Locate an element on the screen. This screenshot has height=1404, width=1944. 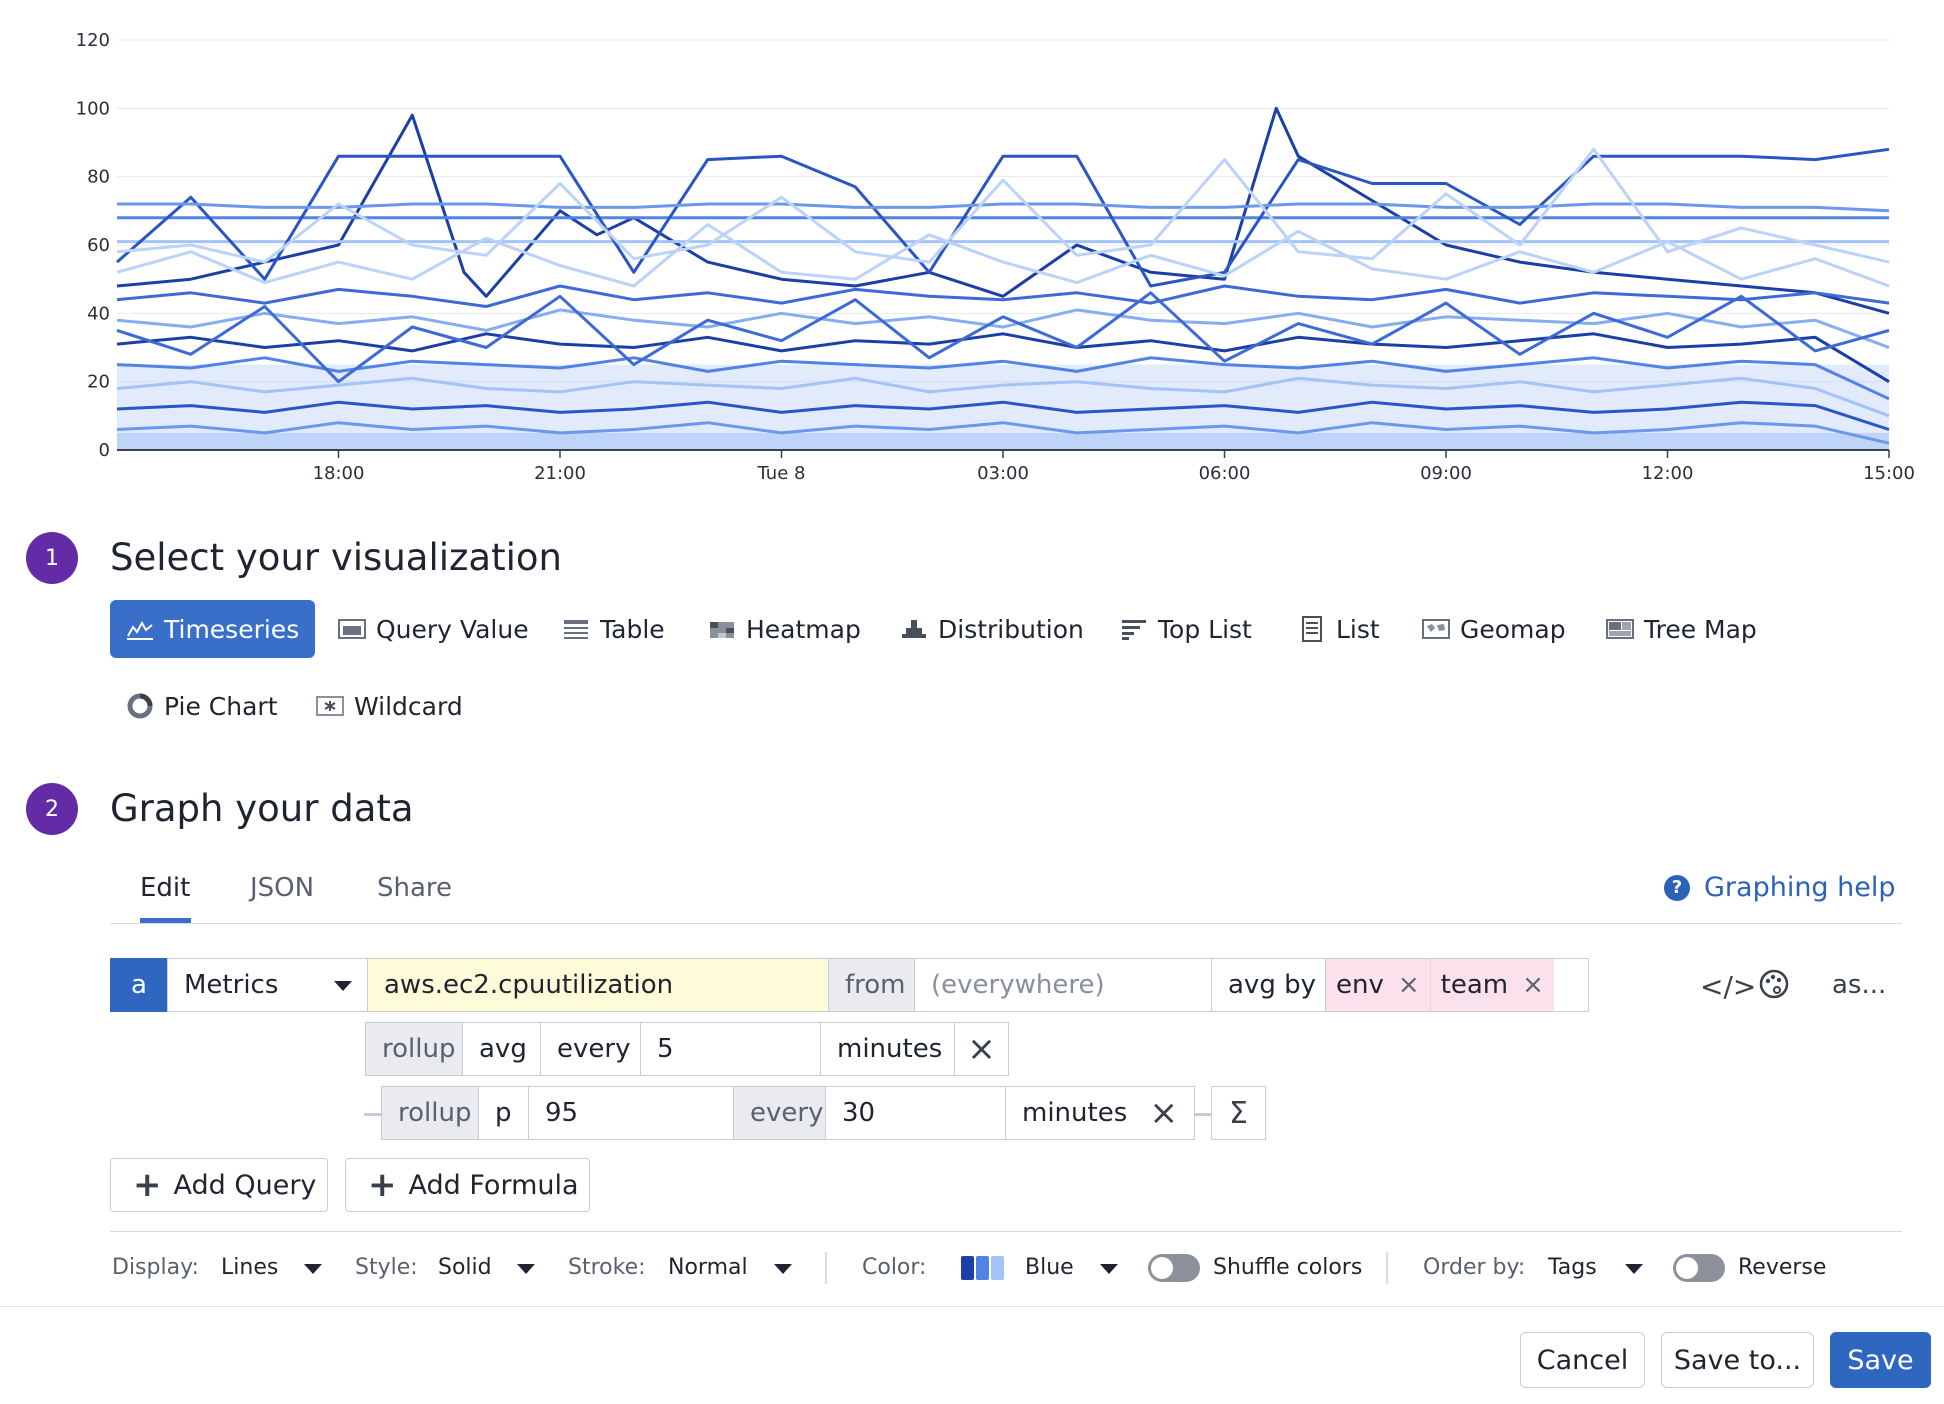
viz-table: Table is located at coordinates (613, 629).